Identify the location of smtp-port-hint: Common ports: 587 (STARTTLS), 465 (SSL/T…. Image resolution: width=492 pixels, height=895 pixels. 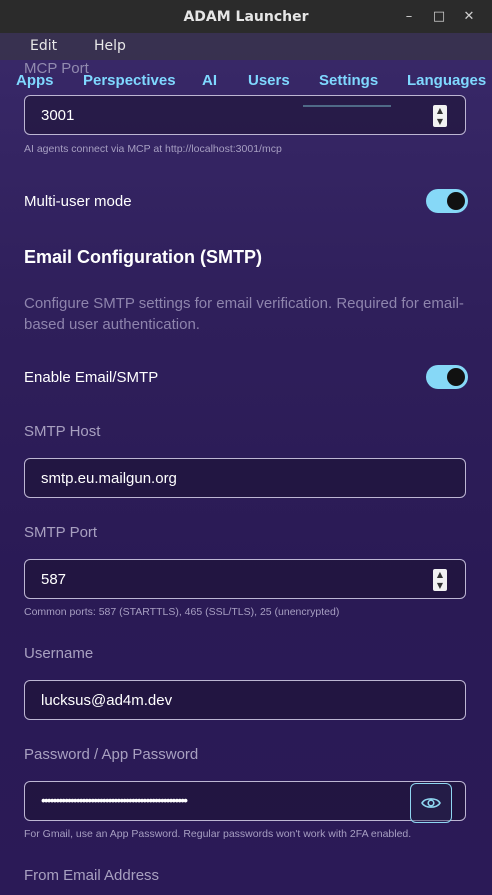
(182, 612).